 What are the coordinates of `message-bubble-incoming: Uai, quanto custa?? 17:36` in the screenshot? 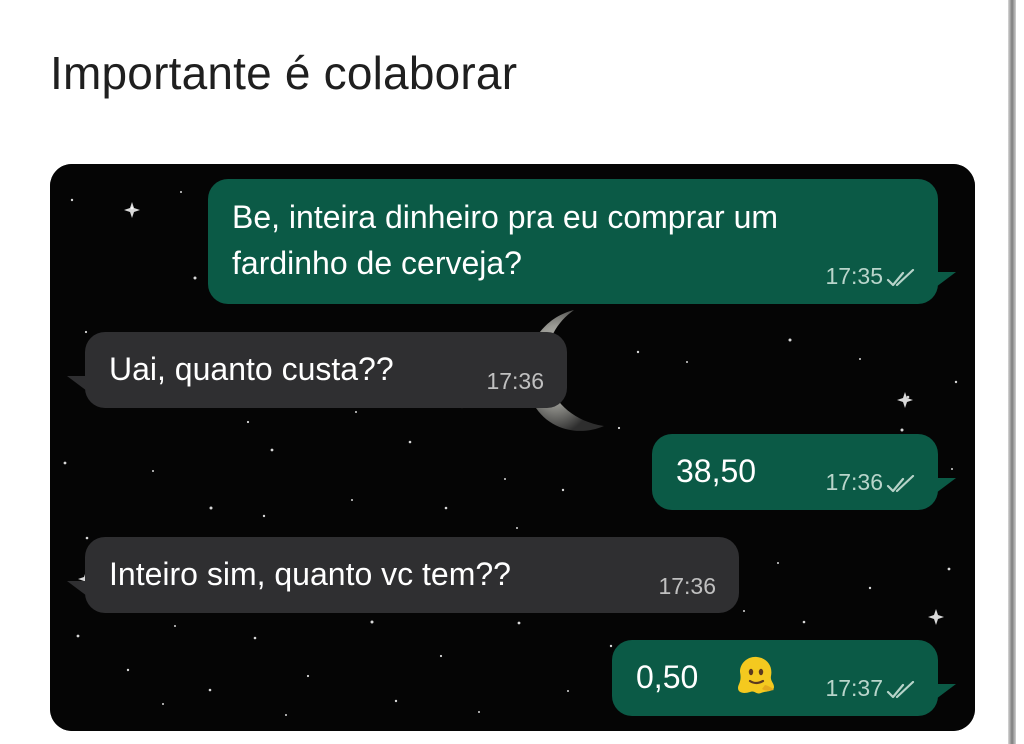 It's located at (317, 370).